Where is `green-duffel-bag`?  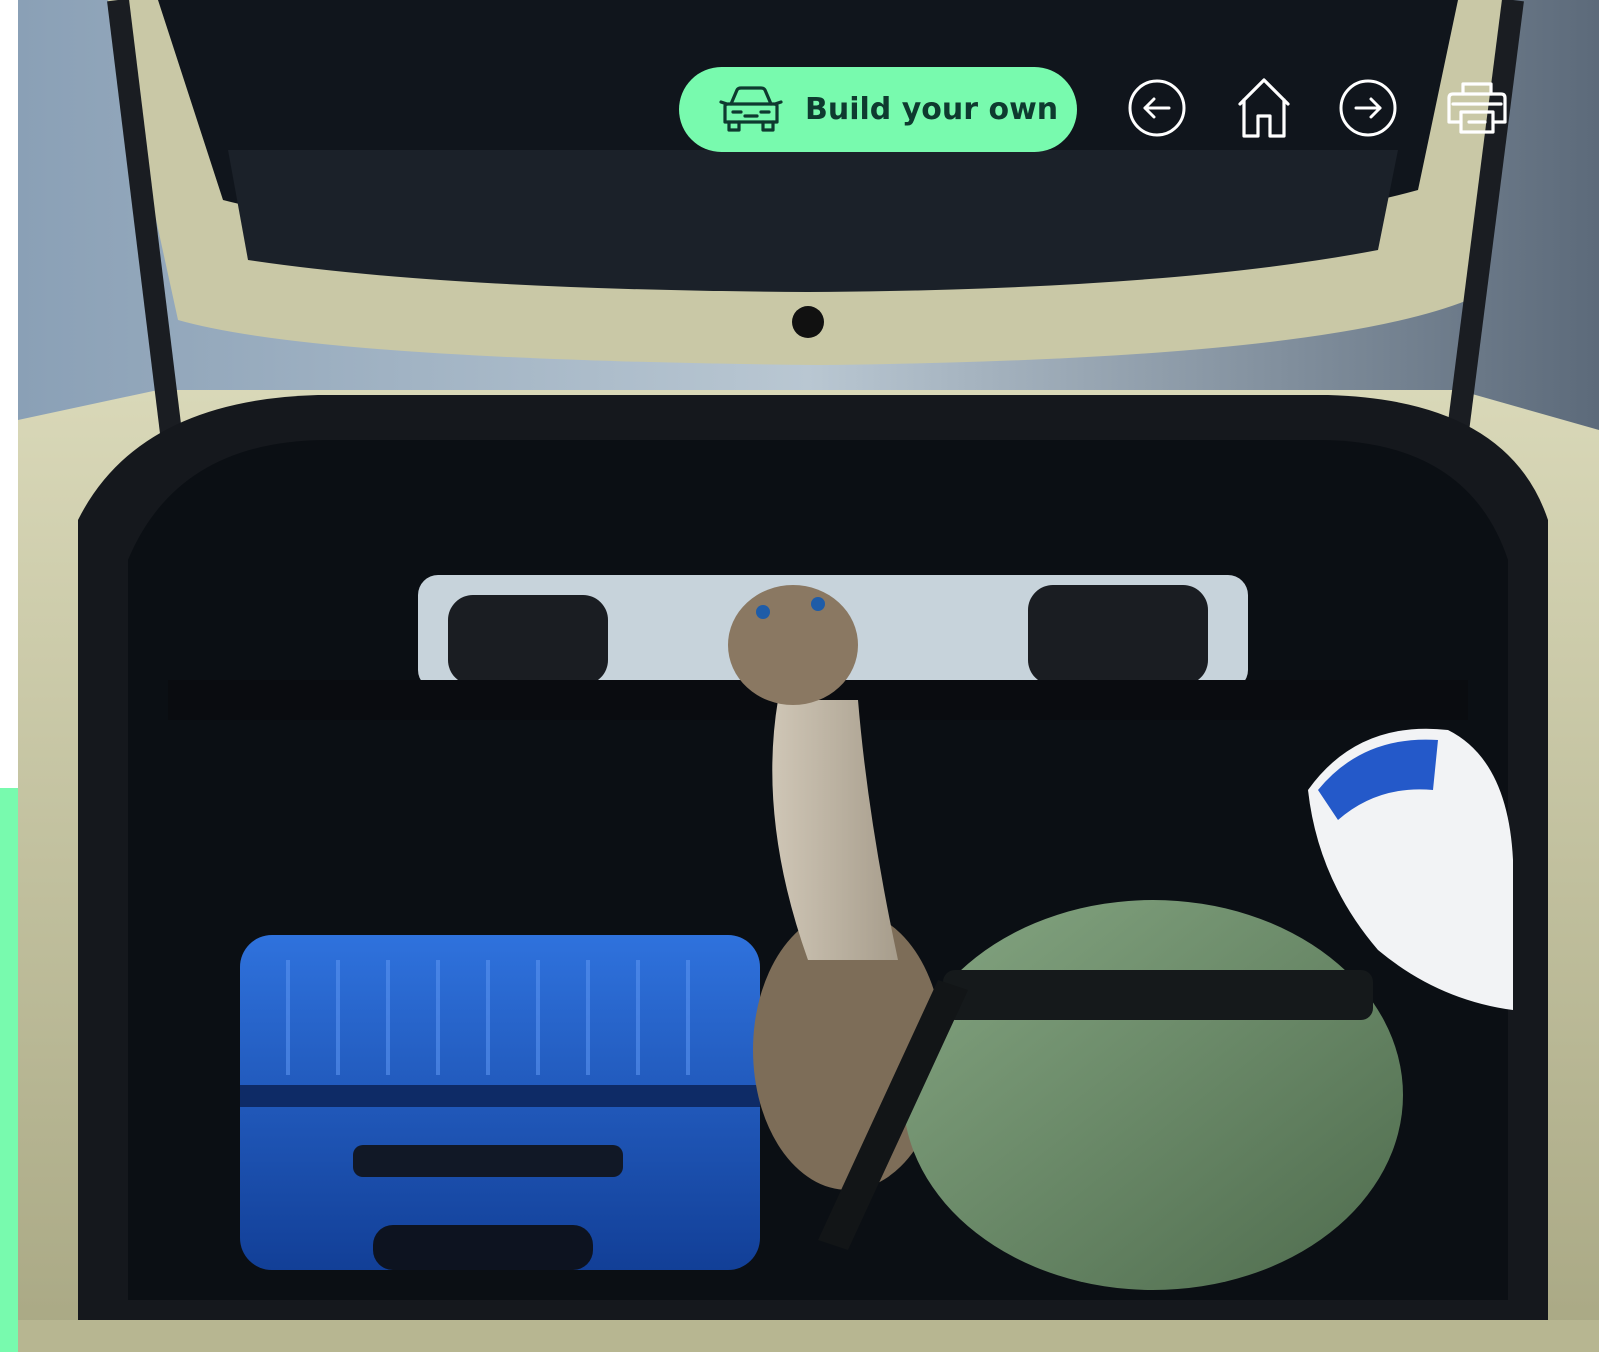 green-duffel-bag is located at coordinates (1153, 1095).